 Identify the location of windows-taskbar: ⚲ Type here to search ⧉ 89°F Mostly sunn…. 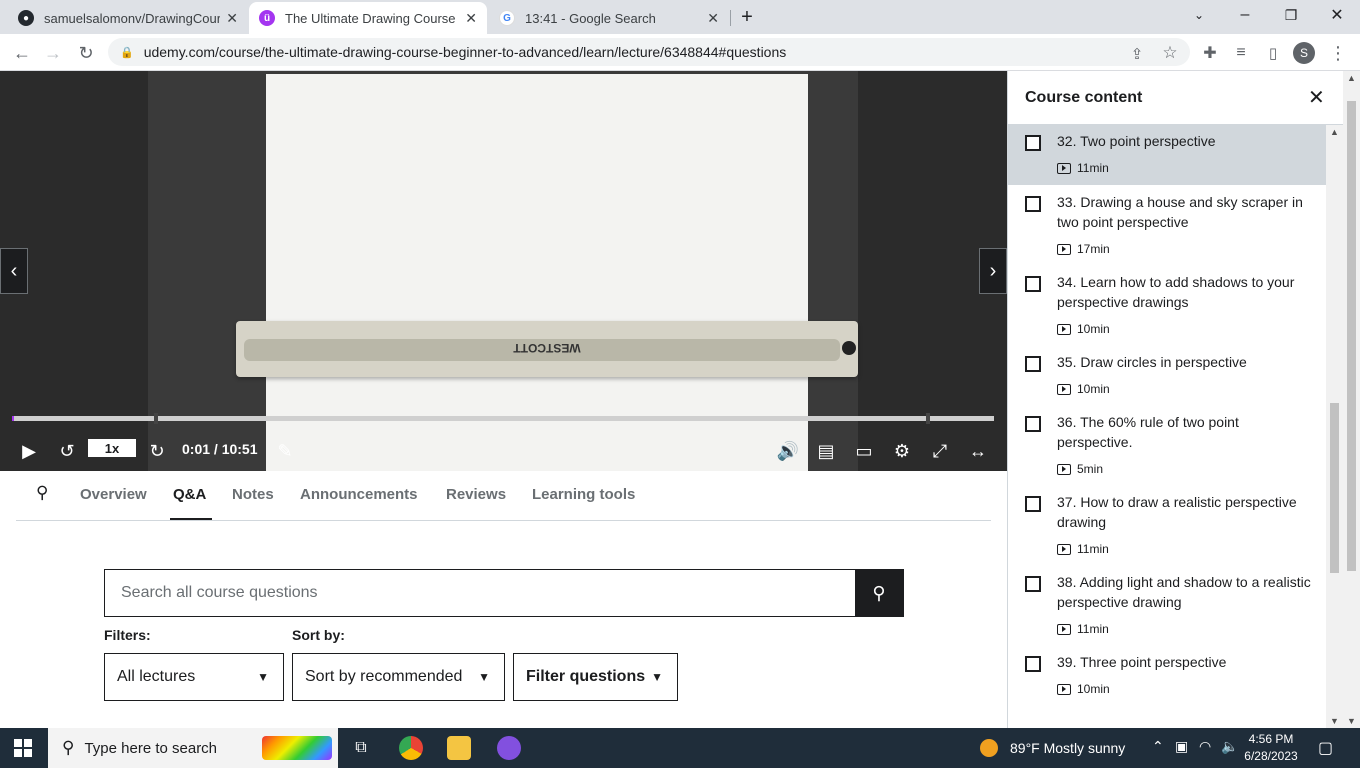
(680, 748).